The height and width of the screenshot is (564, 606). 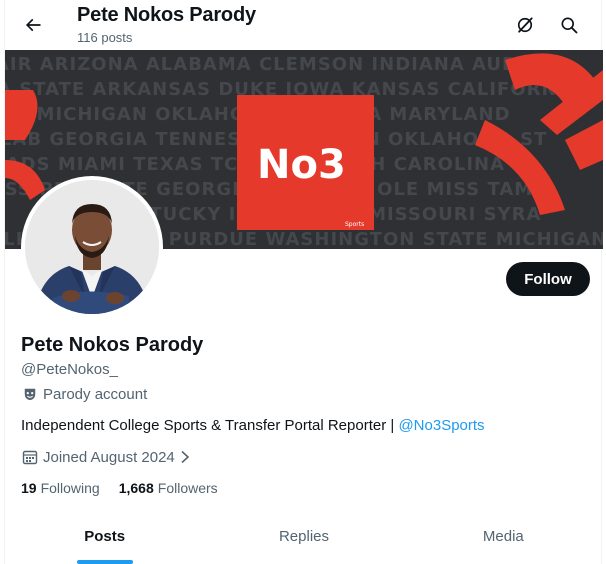 What do you see at coordinates (304, 25) in the screenshot?
I see `top-header: Pete Nokos Parody 116 posts` at bounding box center [304, 25].